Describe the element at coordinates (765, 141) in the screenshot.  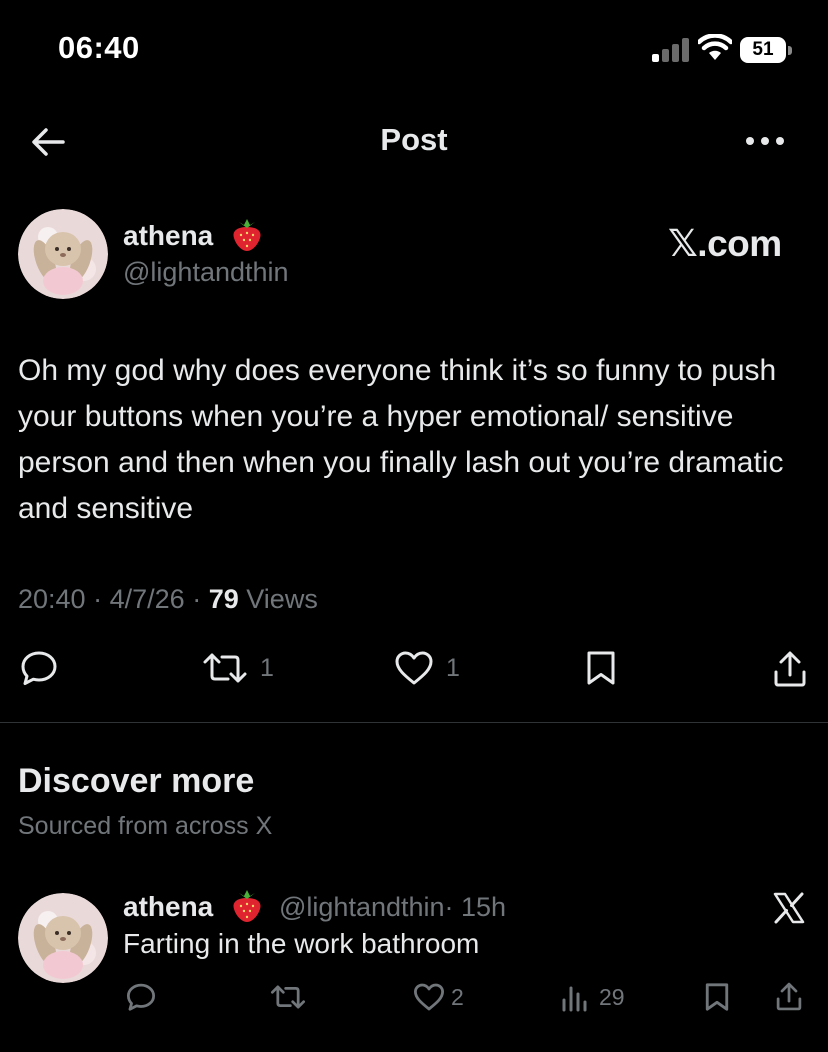
I see `more-horizontal-icon` at that location.